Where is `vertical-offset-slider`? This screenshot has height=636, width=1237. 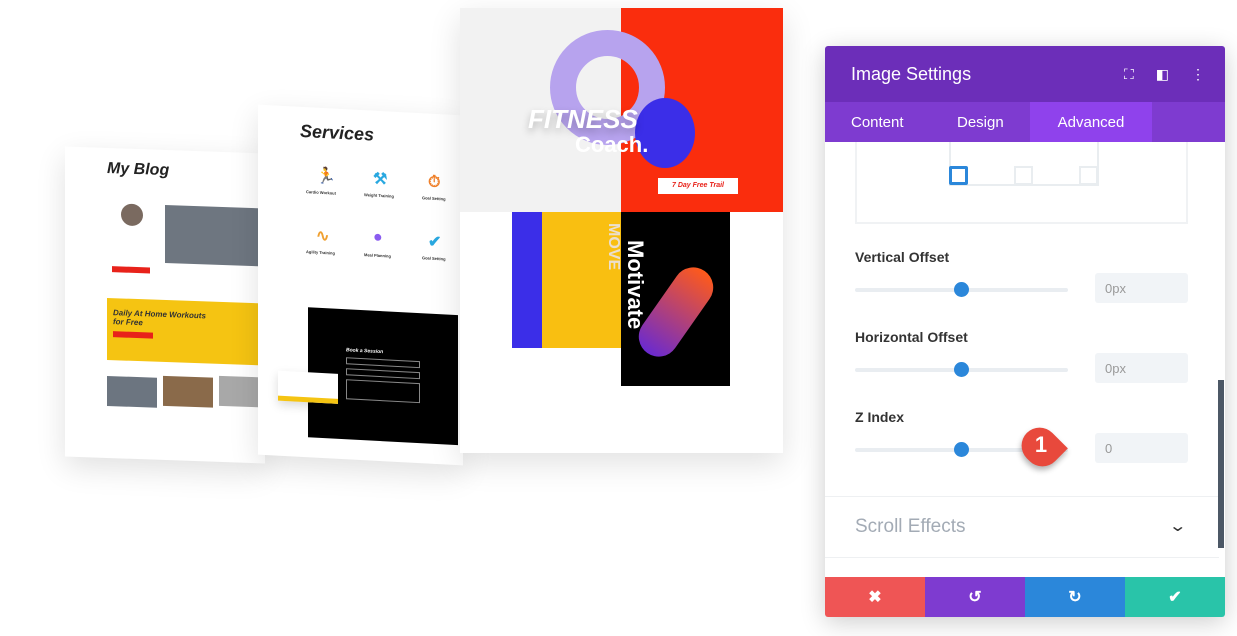 vertical-offset-slider is located at coordinates (961, 289).